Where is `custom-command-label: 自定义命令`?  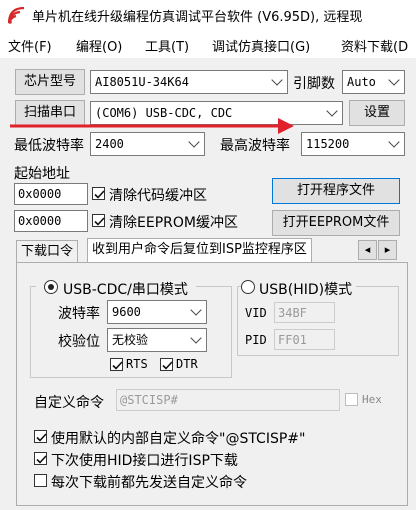
custom-command-label: 自定义命令 is located at coordinates (69, 403).